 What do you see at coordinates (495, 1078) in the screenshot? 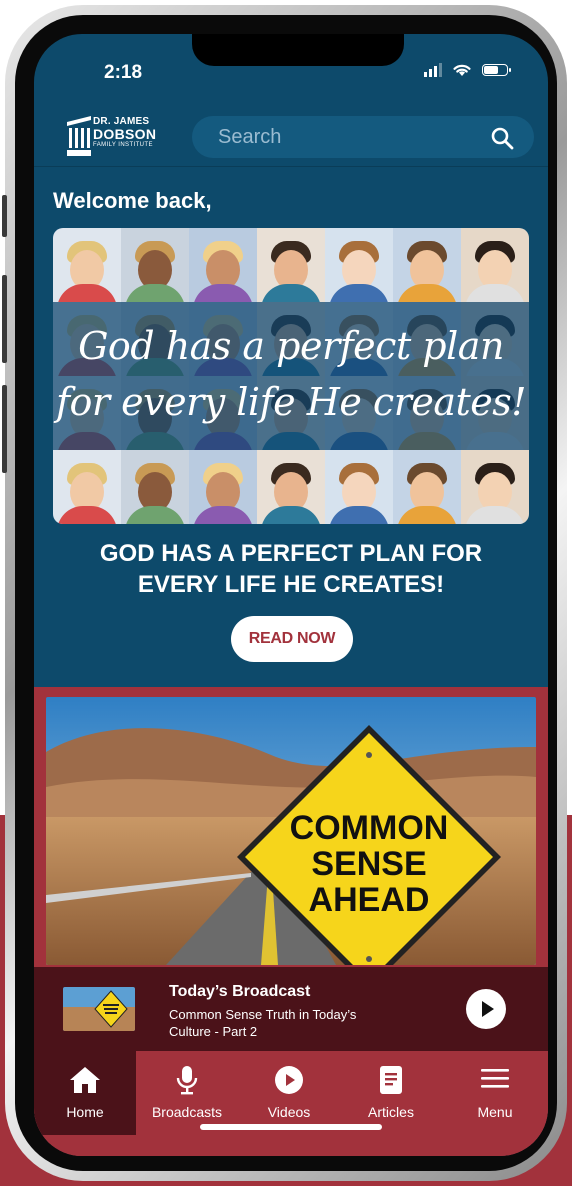
I see `hamburger-menu-icon` at bounding box center [495, 1078].